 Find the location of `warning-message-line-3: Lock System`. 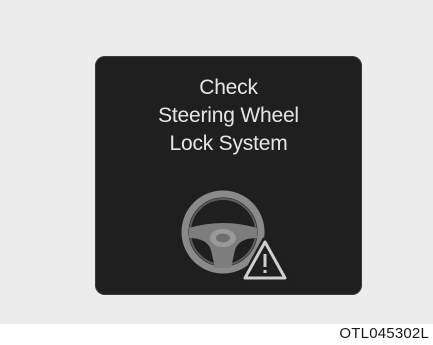

warning-message-line-3: Lock System is located at coordinates (228, 143).